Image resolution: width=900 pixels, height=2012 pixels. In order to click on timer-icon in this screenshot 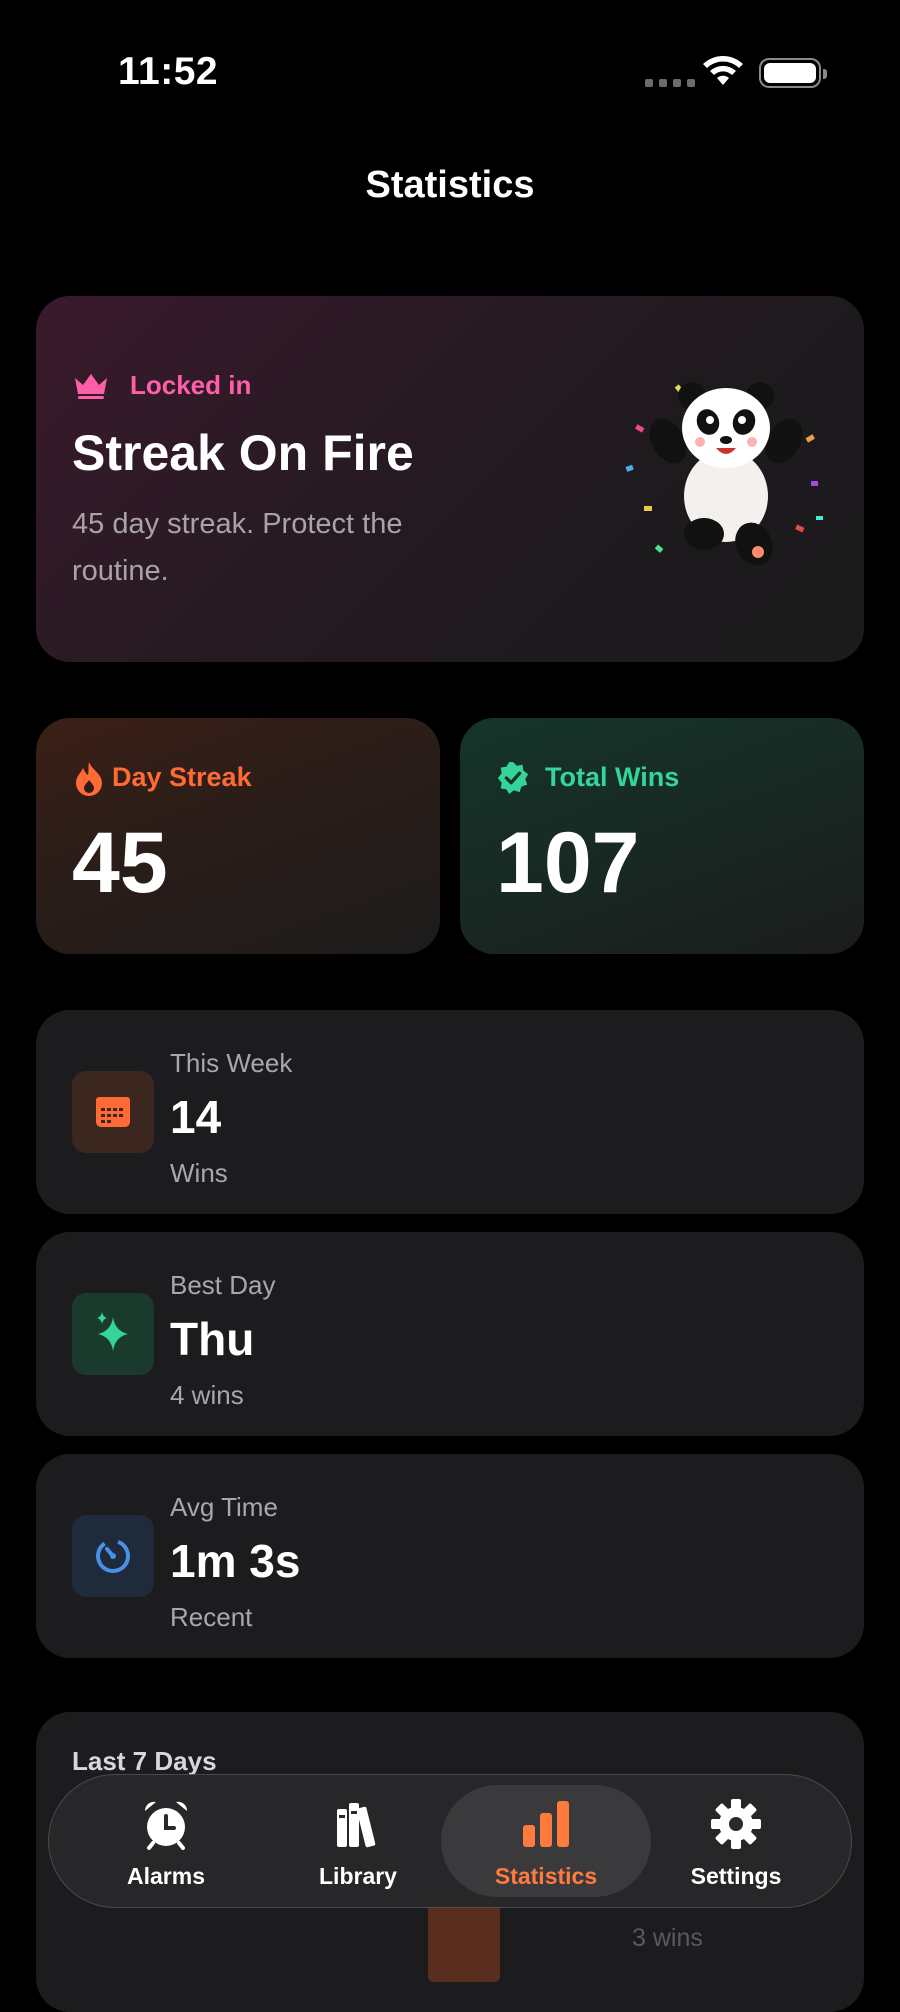, I will do `click(113, 1556)`.